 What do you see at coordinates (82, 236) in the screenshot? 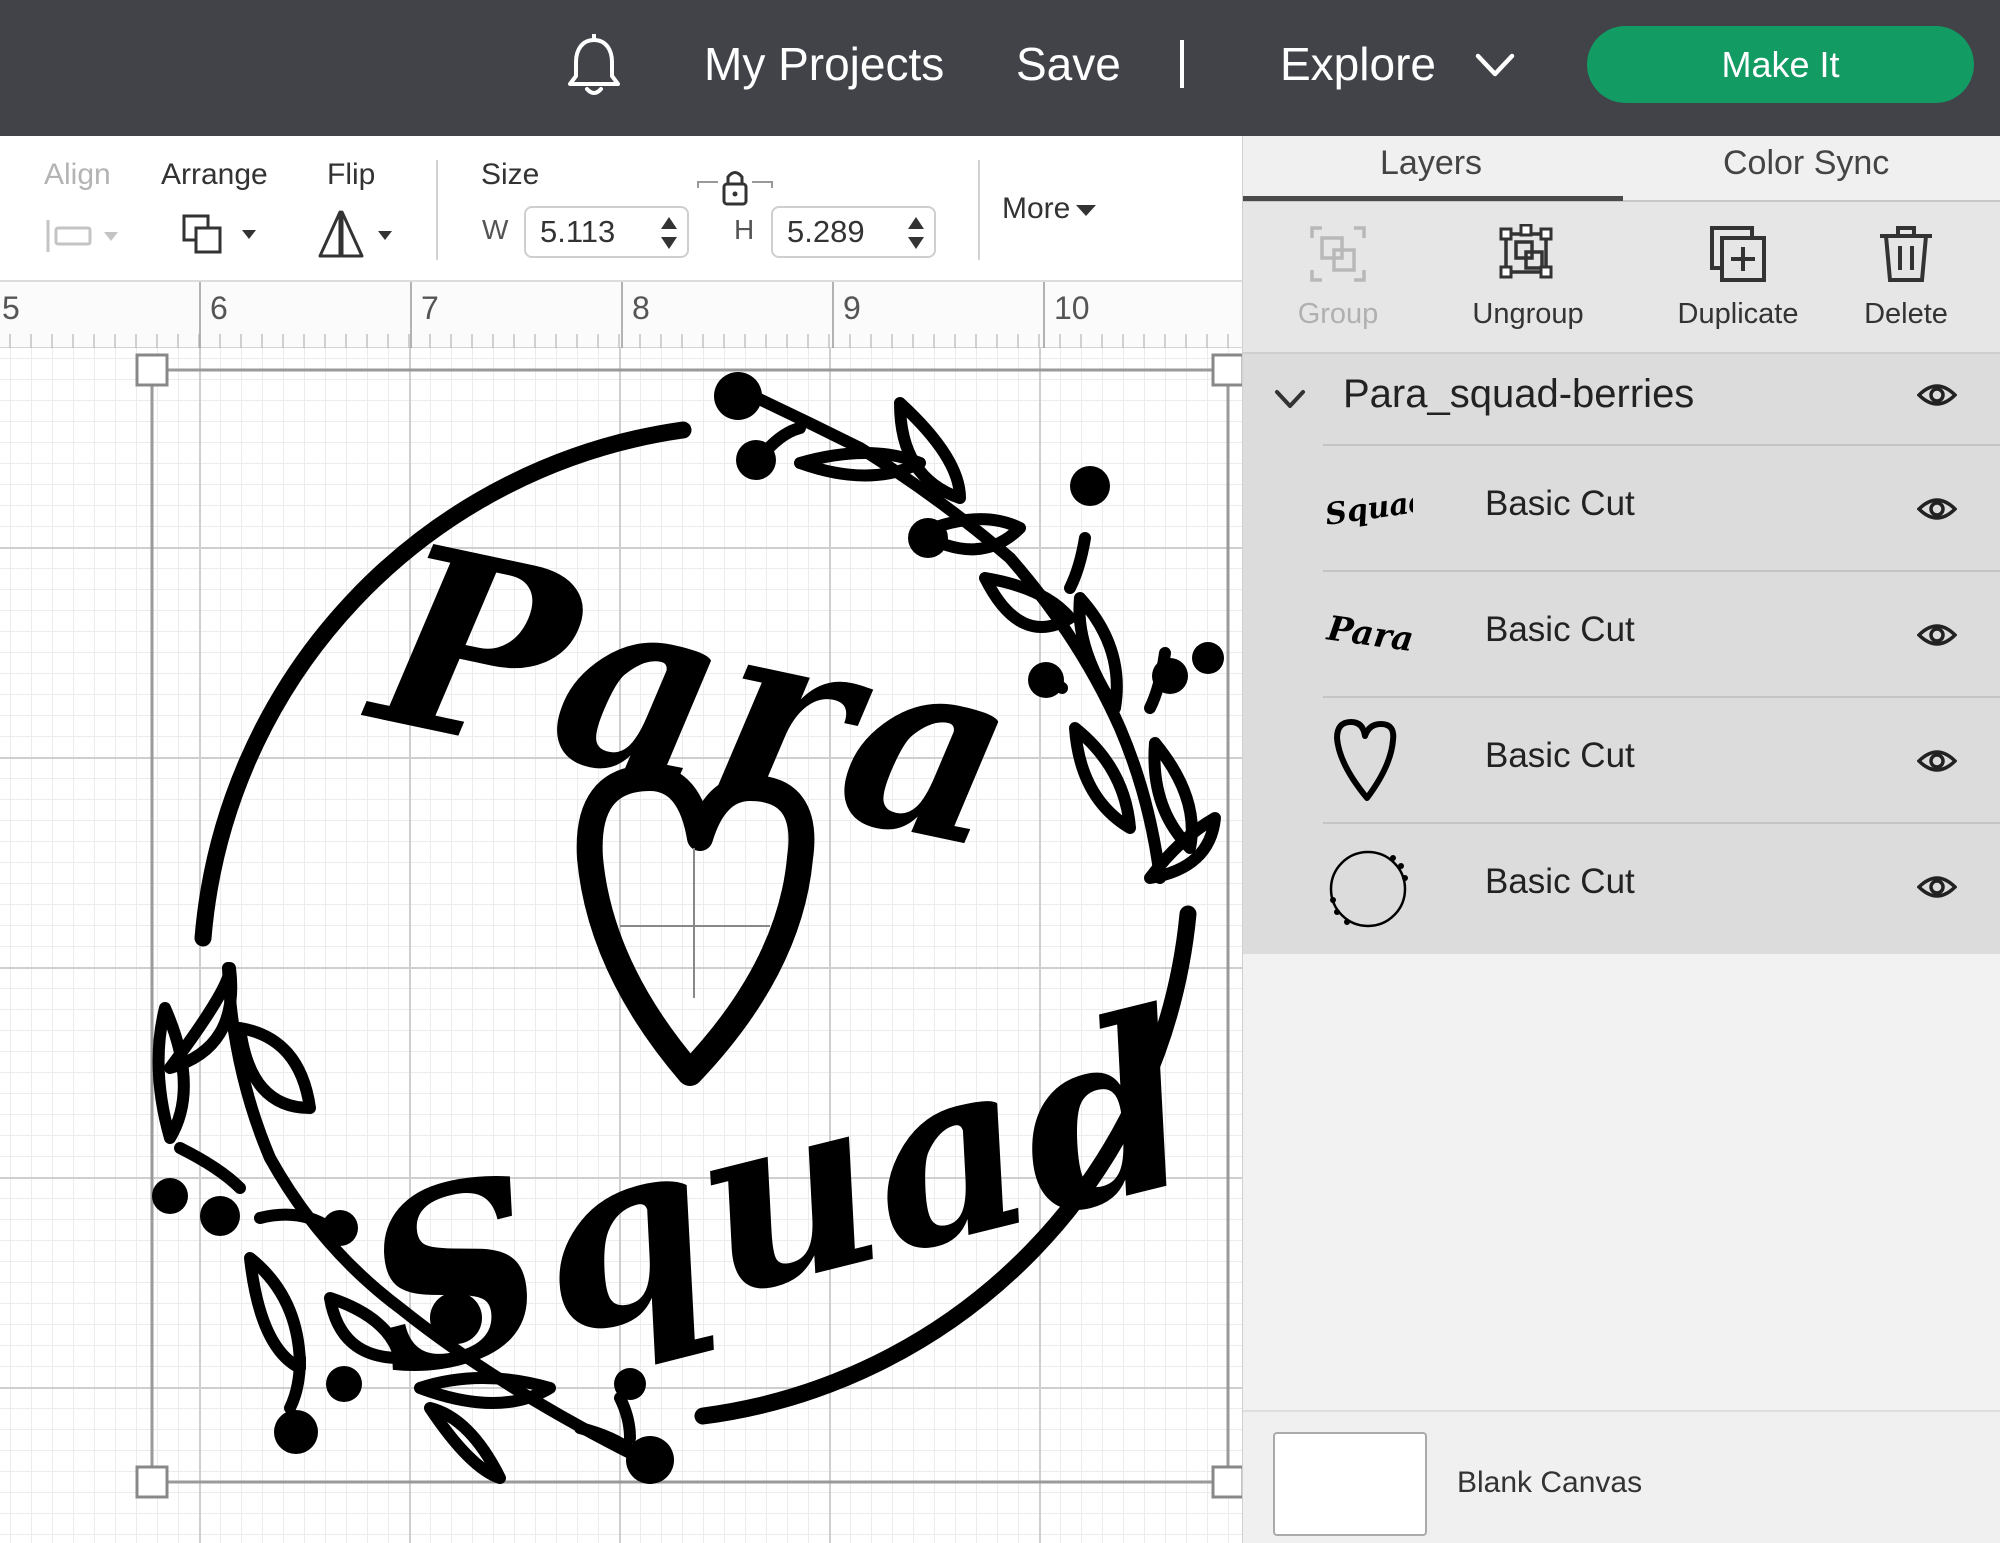
I see `align-icon` at bounding box center [82, 236].